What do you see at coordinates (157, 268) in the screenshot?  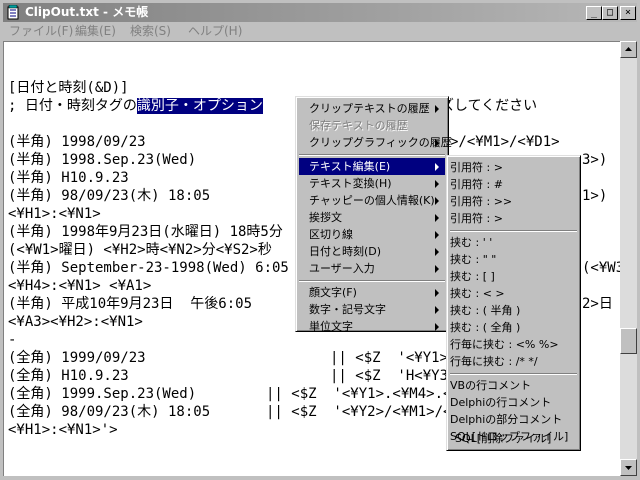 I see `editor-line: (半角) September-23-1998(Wed) 6:05 P` at bounding box center [157, 268].